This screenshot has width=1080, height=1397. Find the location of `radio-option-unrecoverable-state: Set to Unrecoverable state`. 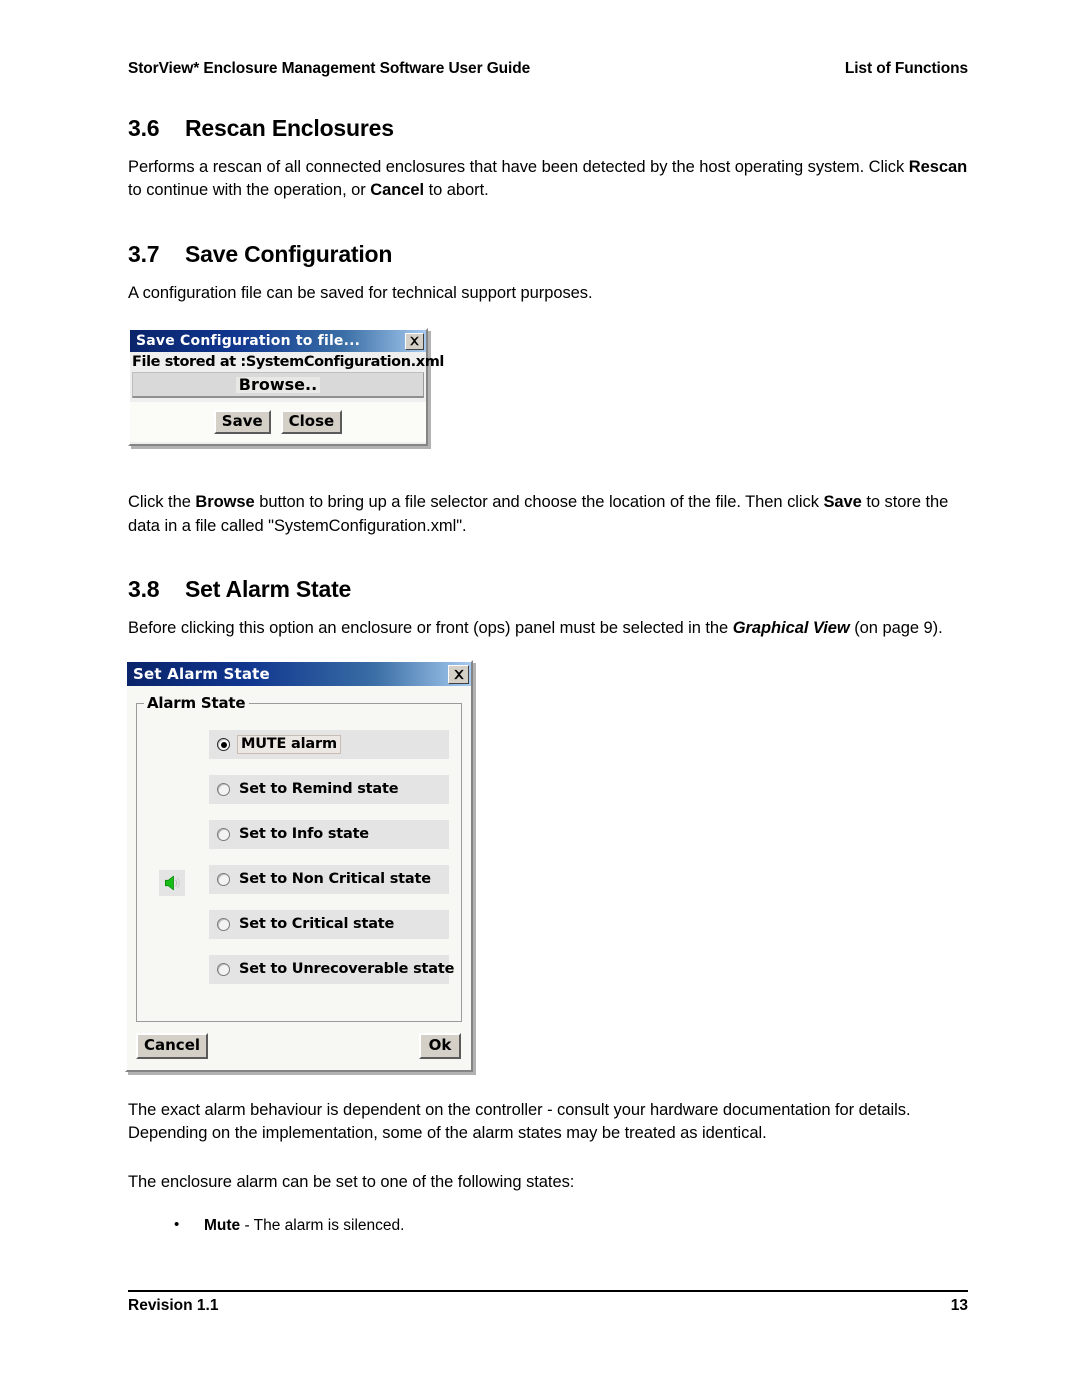

radio-option-unrecoverable-state: Set to Unrecoverable state is located at coordinates (331, 969).